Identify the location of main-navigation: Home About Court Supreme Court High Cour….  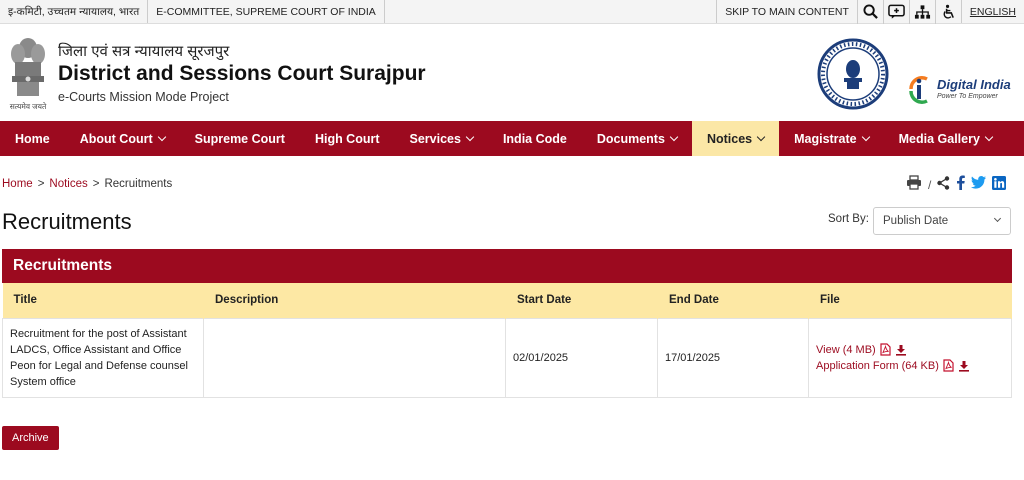
(512, 138).